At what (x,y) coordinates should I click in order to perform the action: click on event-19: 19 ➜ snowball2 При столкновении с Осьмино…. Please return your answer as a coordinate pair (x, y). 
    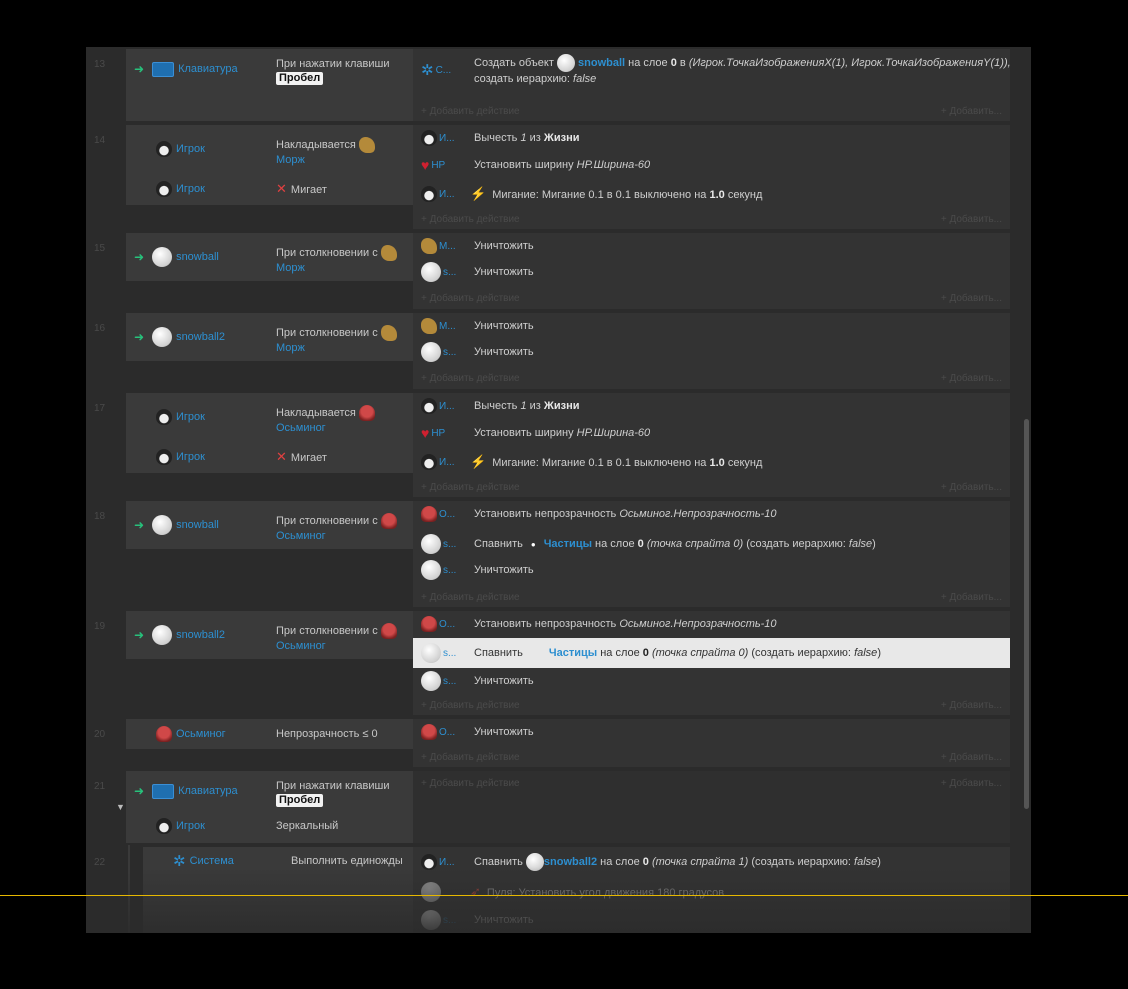
    Looking at the image, I should click on (548, 663).